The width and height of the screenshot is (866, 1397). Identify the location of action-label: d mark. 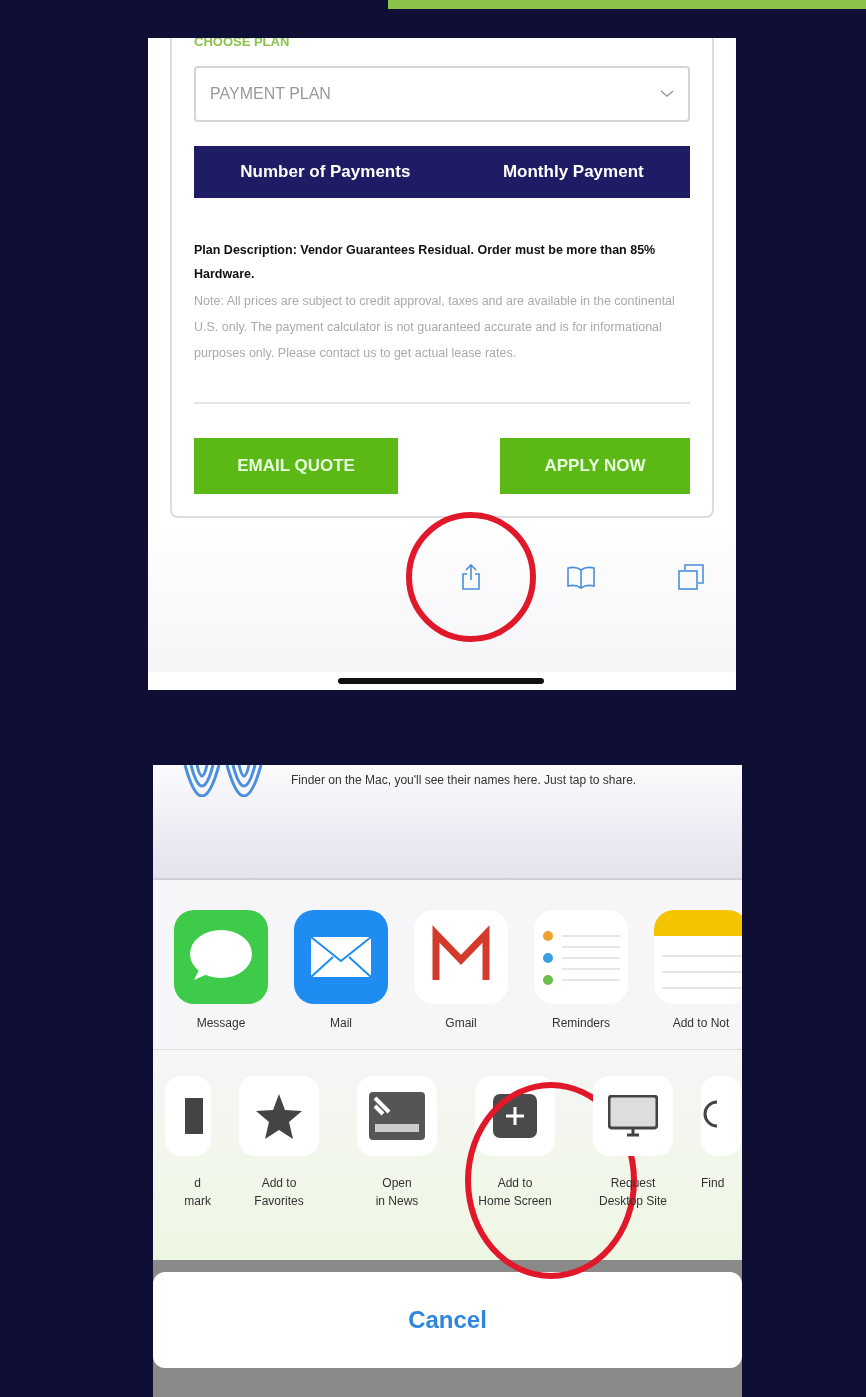
(197, 1192).